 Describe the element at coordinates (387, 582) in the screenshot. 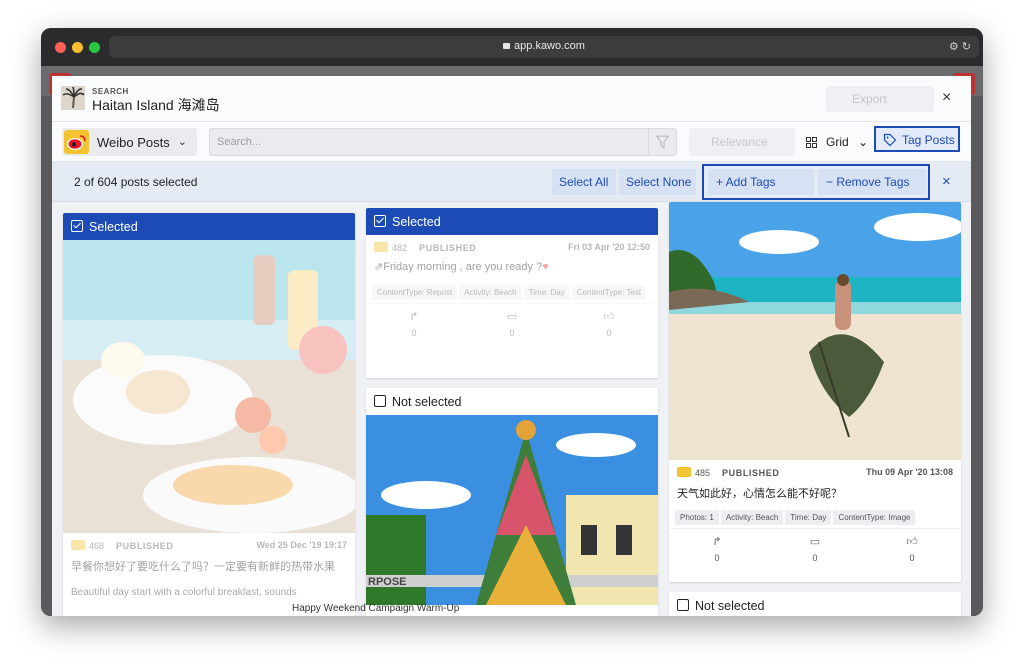

I see `sign-text: RPOSE` at that location.